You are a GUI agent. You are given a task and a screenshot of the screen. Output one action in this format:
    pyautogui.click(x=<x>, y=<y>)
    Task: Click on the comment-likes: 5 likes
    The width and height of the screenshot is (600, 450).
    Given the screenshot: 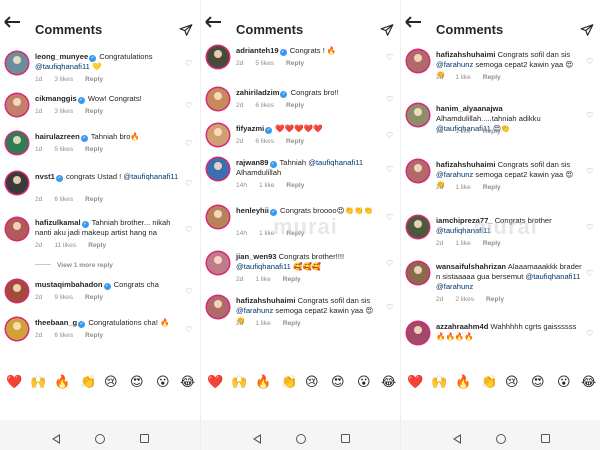 What is the action you would take?
    pyautogui.click(x=264, y=63)
    